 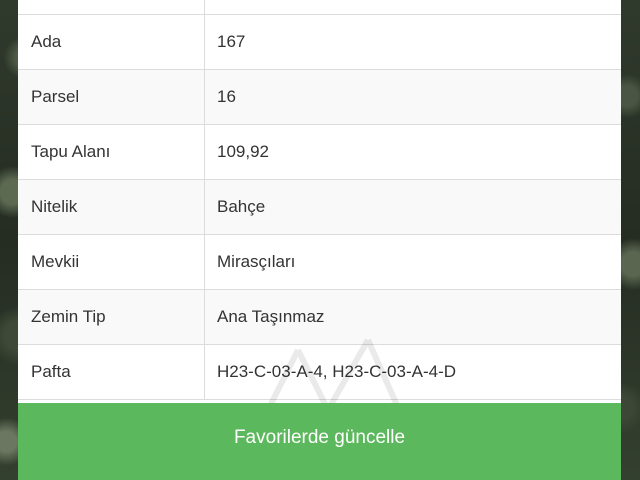 What do you see at coordinates (413, 7) in the screenshot?
I see `row-value` at bounding box center [413, 7].